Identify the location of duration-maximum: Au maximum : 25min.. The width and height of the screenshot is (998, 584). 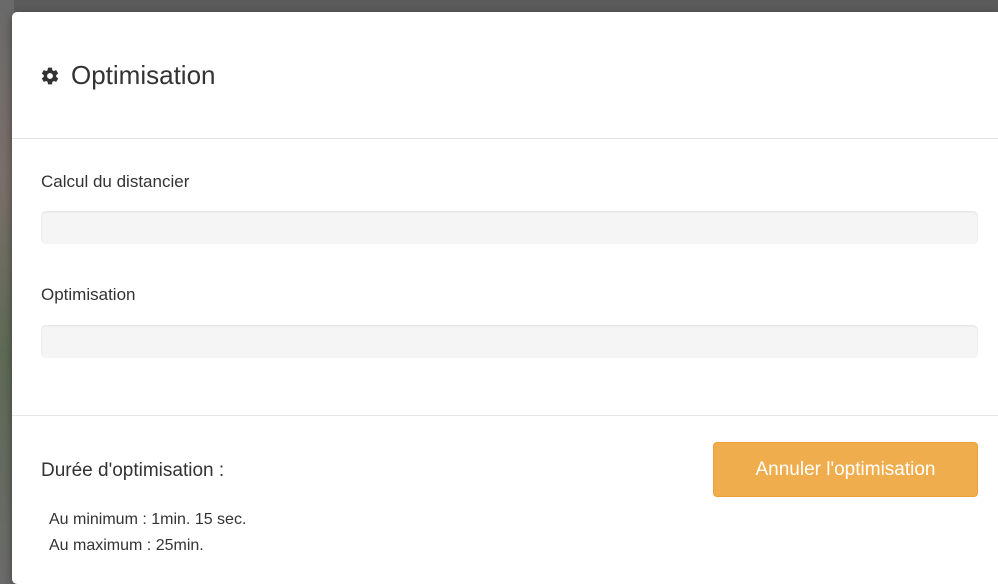
(126, 545).